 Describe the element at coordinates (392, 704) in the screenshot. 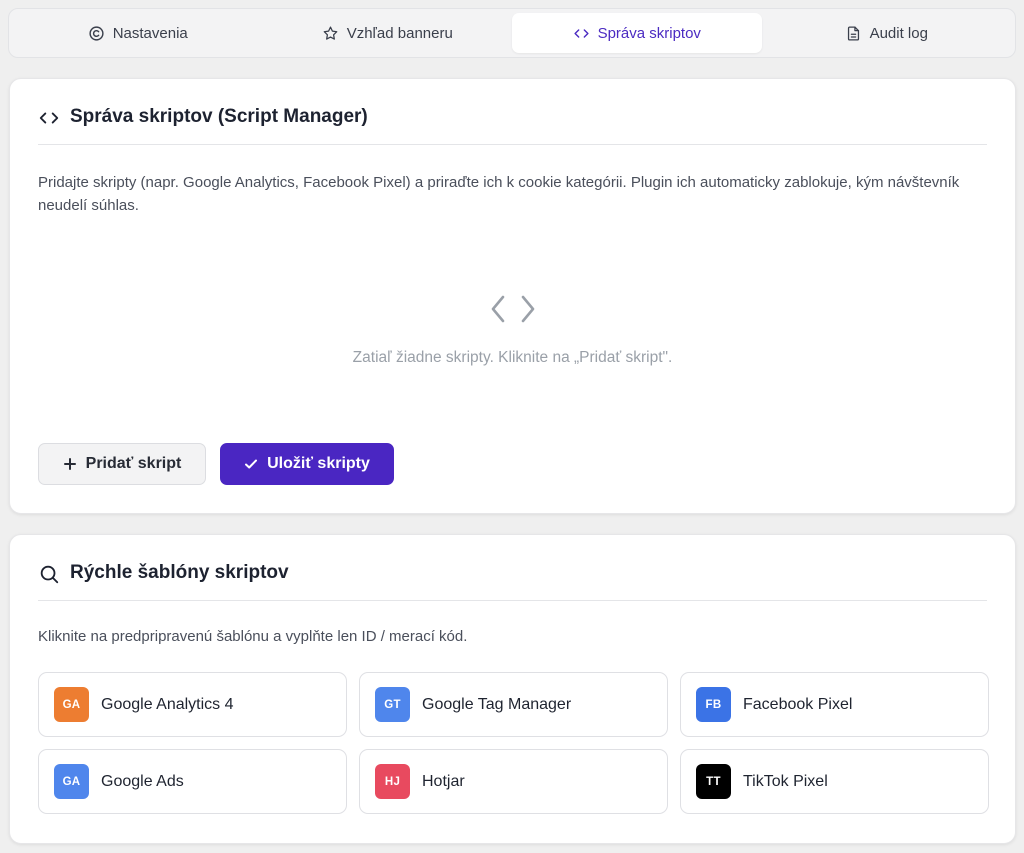

I see `template-badge: GT` at that location.